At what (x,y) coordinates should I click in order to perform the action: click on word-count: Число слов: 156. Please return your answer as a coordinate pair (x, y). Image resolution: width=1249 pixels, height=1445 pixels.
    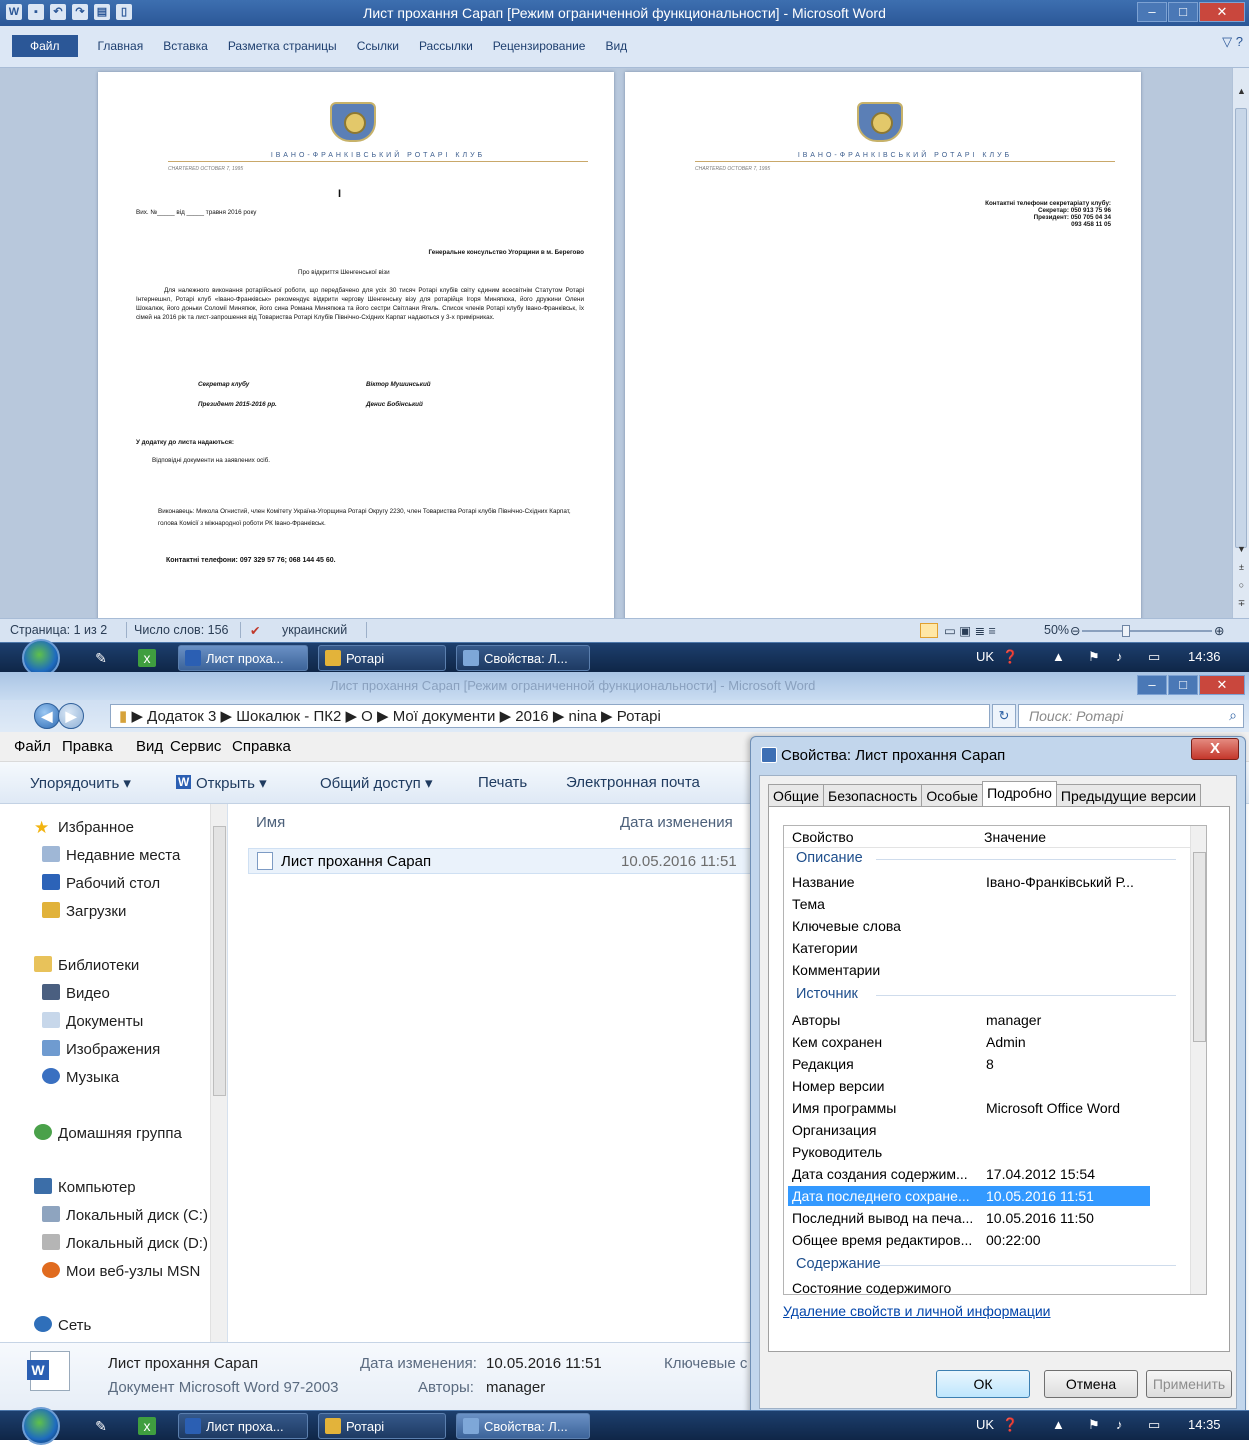
    Looking at the image, I should click on (181, 630).